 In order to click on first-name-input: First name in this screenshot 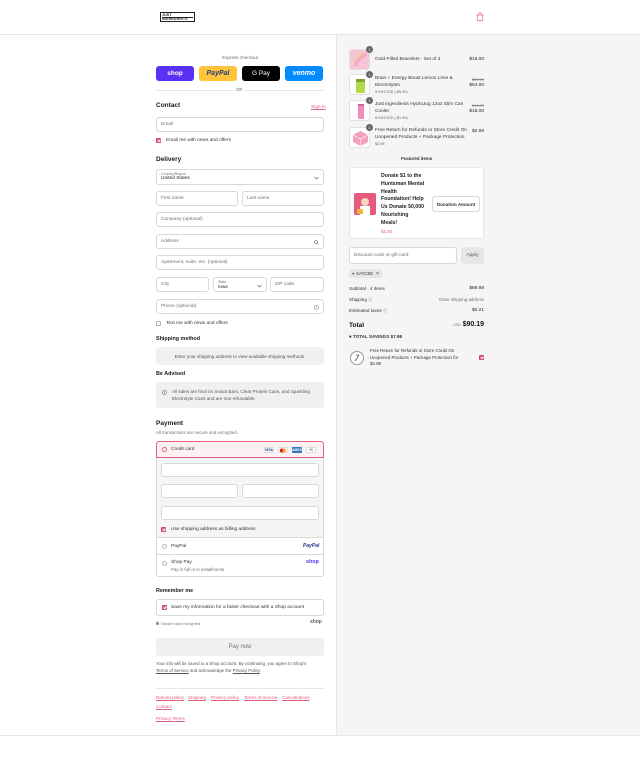, I will do `click(197, 198)`.